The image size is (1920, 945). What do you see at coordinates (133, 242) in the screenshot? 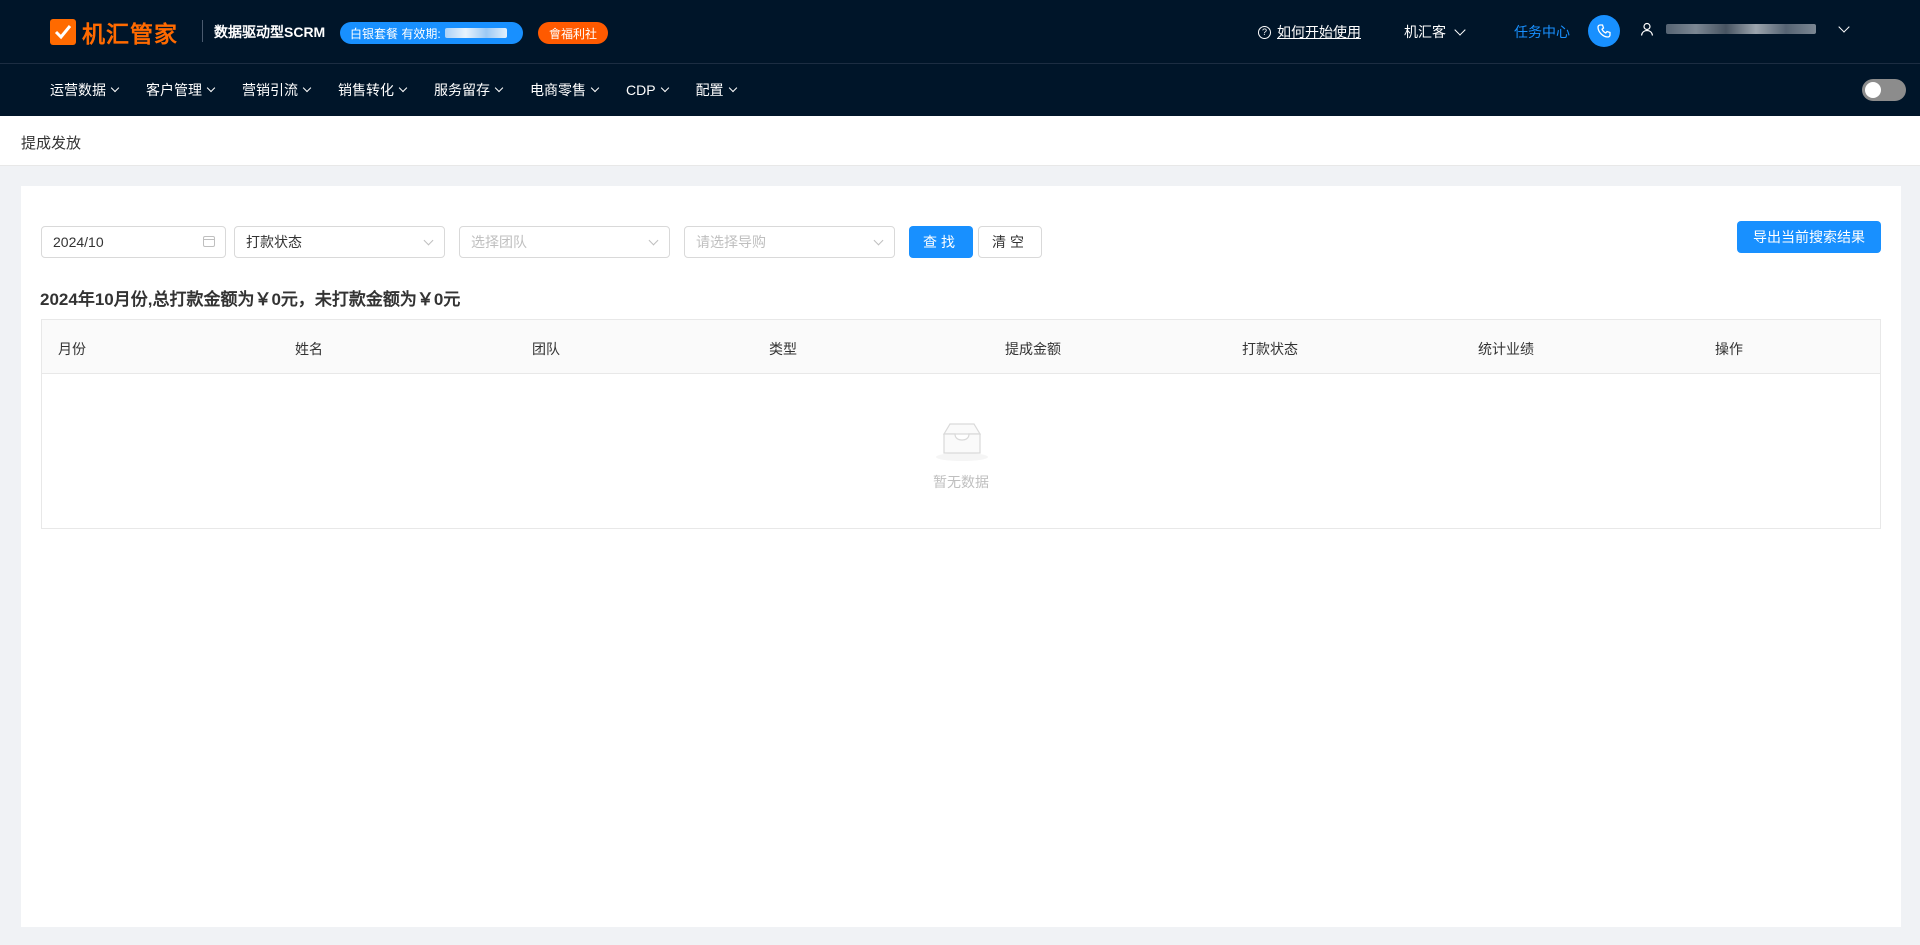
I see `month-picker: 2024/10` at bounding box center [133, 242].